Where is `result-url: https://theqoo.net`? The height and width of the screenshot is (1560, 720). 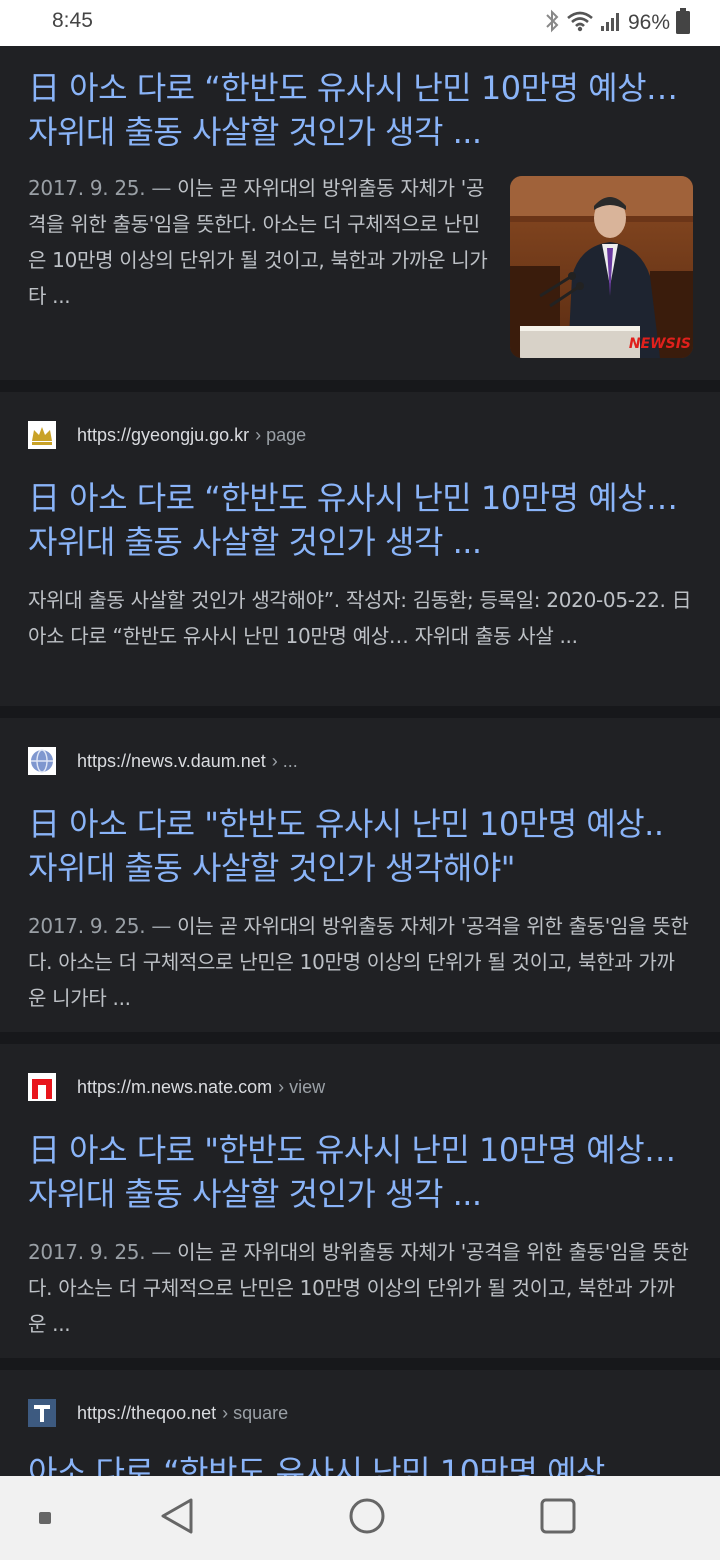 result-url: https://theqoo.net is located at coordinates (147, 1412).